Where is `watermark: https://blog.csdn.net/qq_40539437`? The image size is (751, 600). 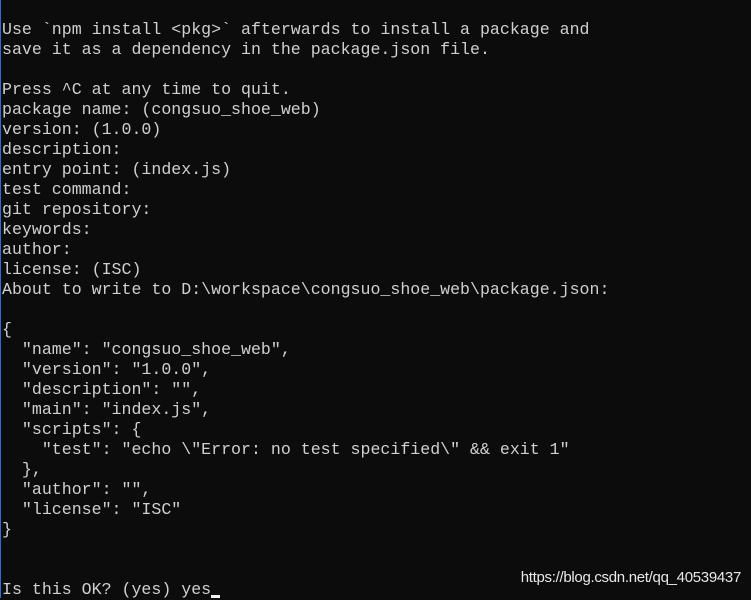 watermark: https://blog.csdn.net/qq_40539437 is located at coordinates (631, 577).